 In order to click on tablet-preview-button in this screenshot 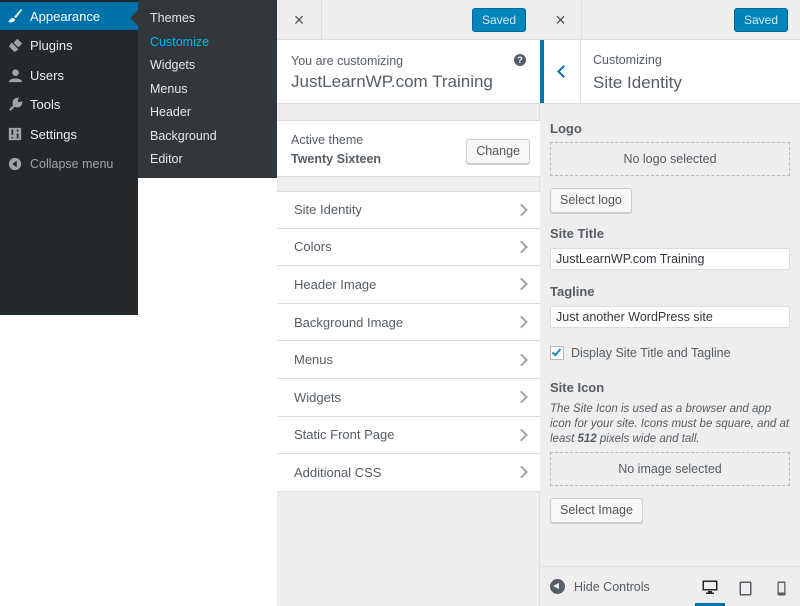, I will do `click(745, 589)`.